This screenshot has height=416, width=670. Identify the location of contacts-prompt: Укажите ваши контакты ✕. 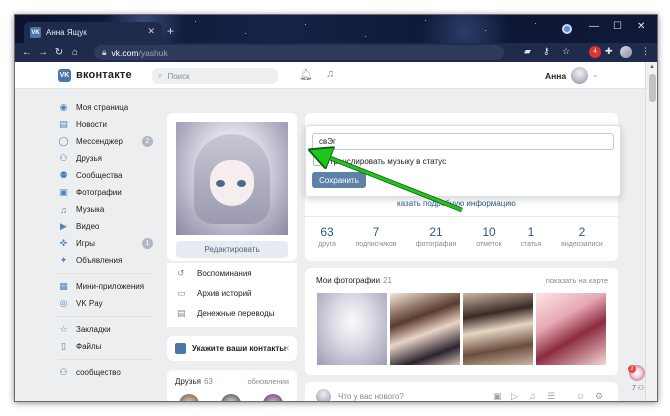
(232, 348).